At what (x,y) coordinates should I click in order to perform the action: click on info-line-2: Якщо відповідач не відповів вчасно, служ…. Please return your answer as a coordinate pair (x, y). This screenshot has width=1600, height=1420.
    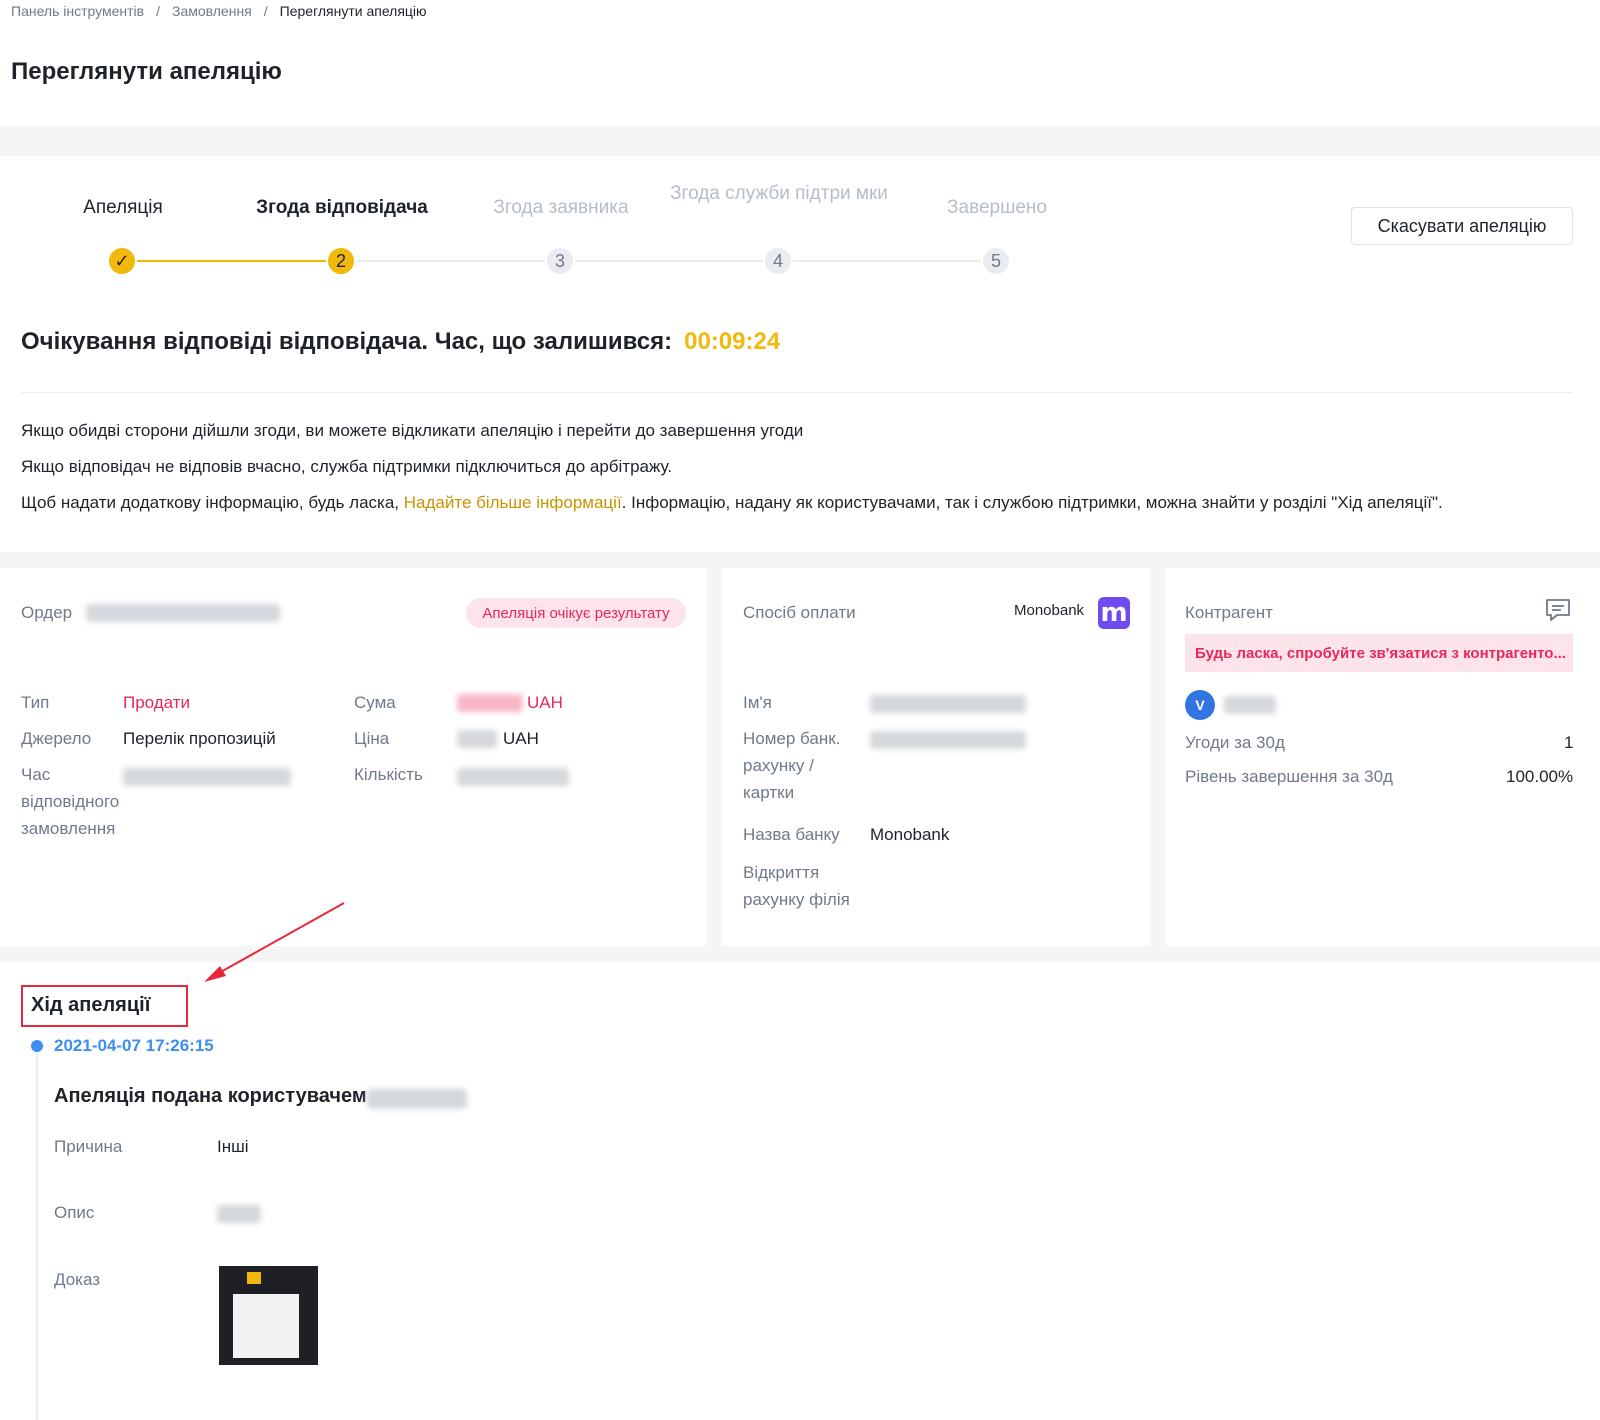
    Looking at the image, I should click on (347, 466).